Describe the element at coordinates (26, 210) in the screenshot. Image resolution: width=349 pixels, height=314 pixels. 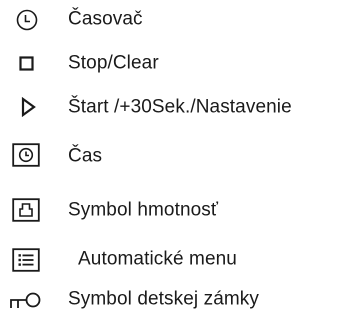
I see `weight-icon` at that location.